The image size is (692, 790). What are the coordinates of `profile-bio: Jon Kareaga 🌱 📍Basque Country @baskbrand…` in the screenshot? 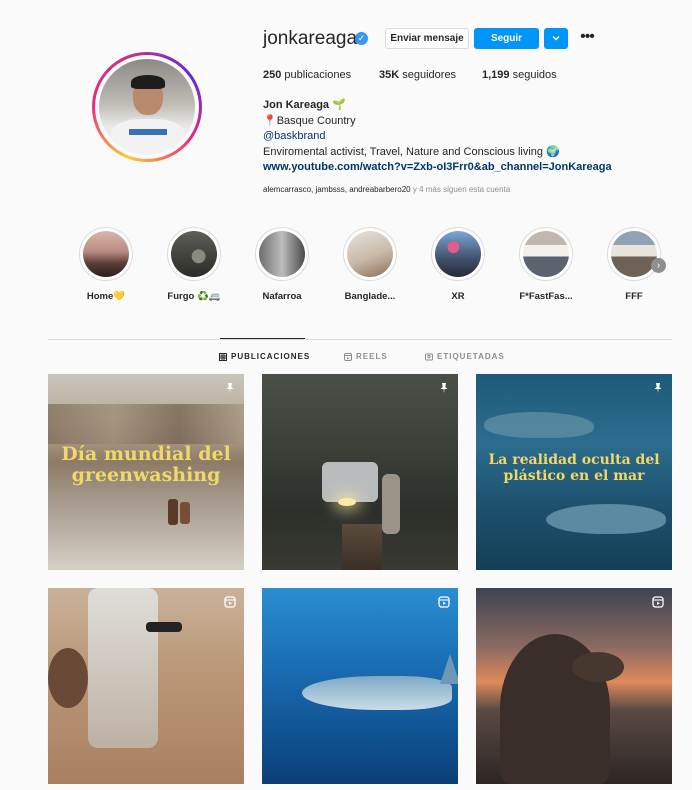 It's located at (468, 137).